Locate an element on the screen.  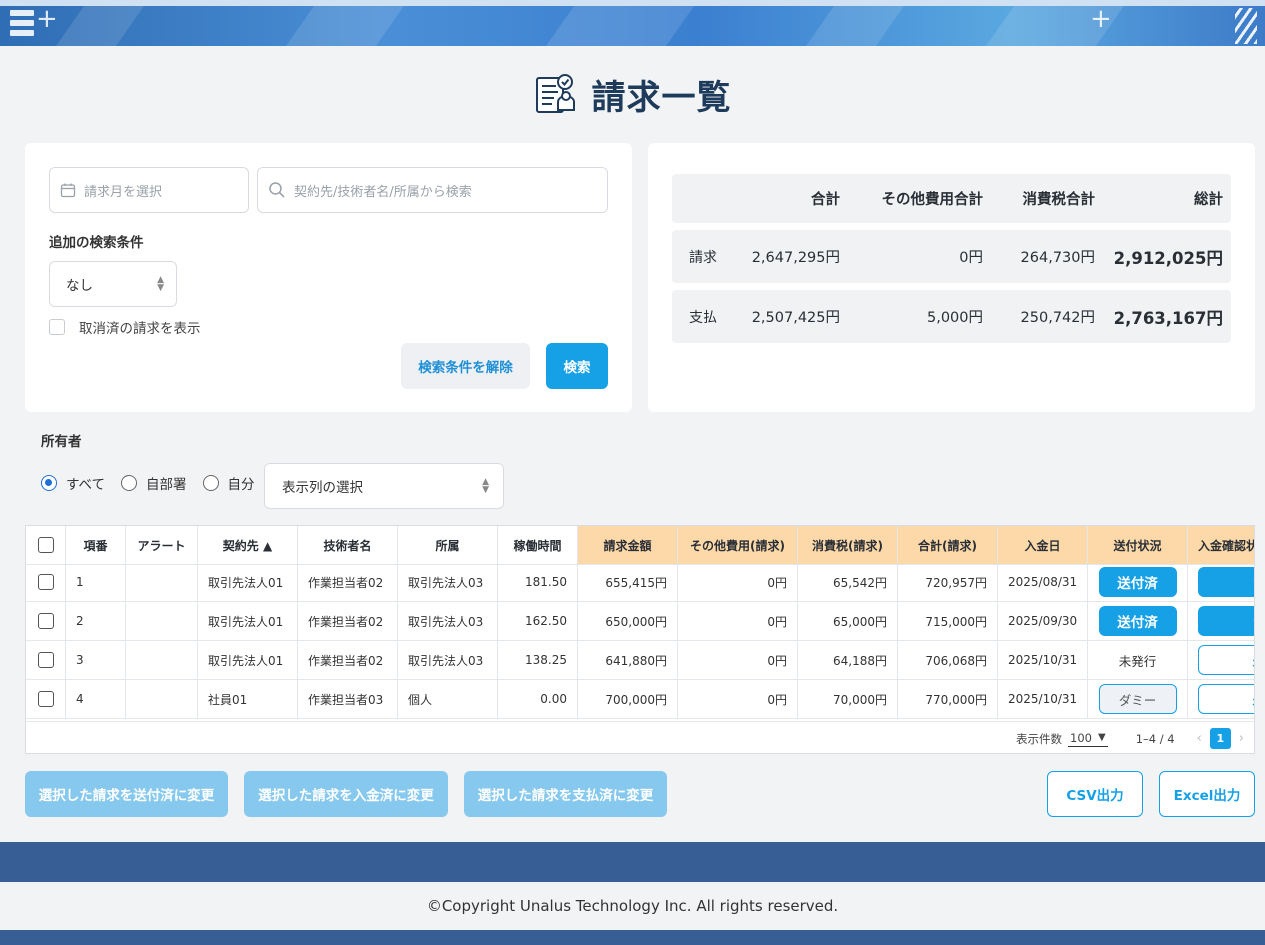
owner-option-label: すべて is located at coordinates (86, 485).